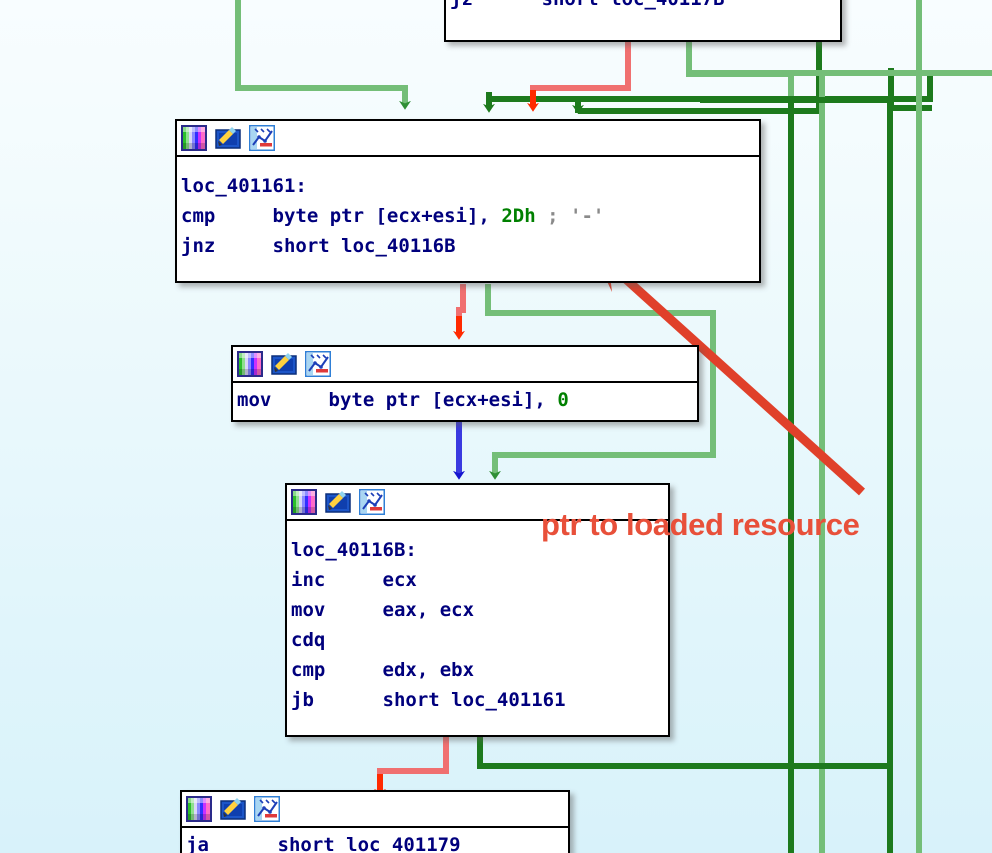 The width and height of the screenshot is (992, 853). Describe the element at coordinates (474, 700) in the screenshot. I see `code-operands: short loc_401161` at that location.